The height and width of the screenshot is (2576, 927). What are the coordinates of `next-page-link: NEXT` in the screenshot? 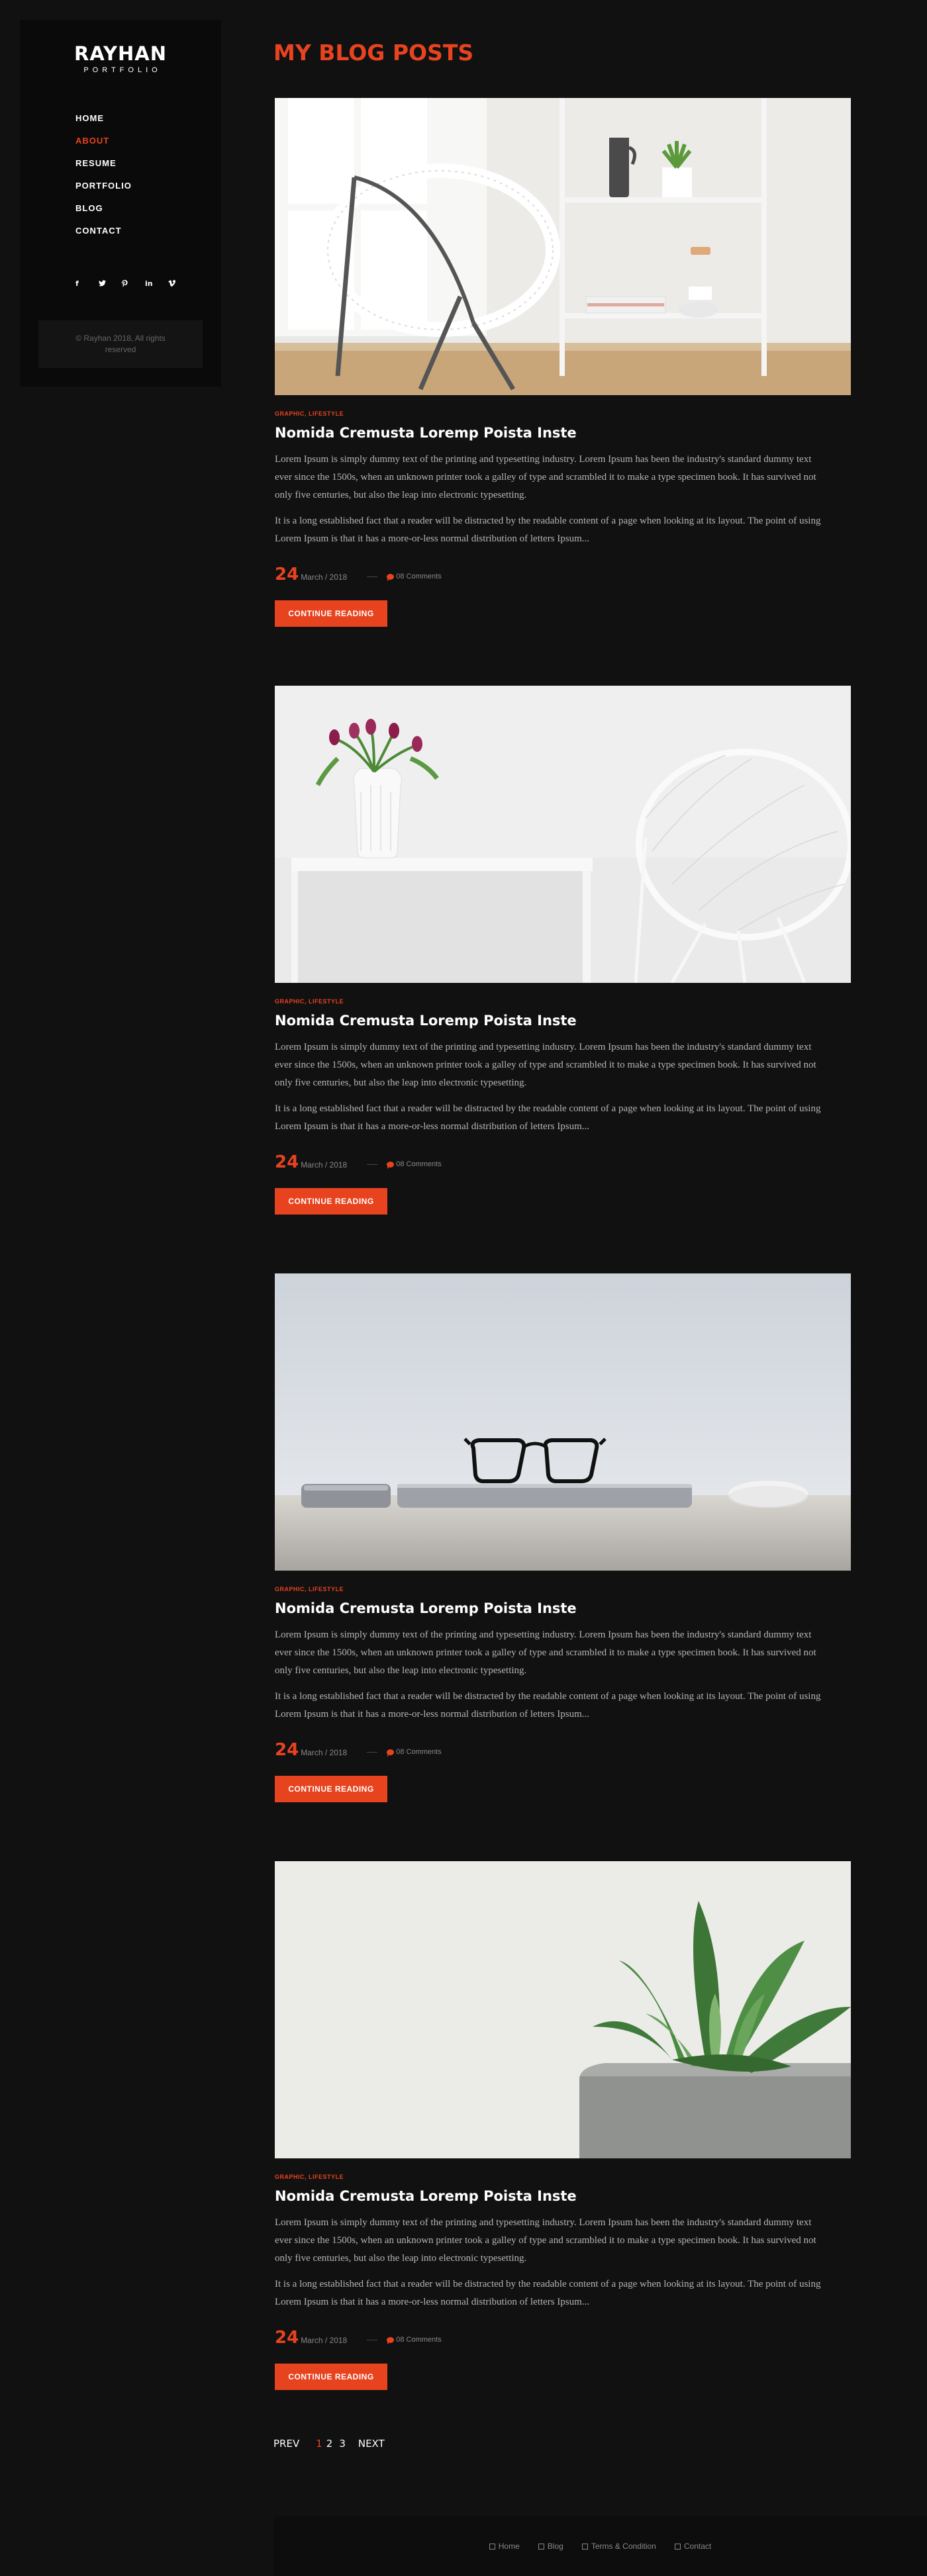 It's located at (371, 2444).